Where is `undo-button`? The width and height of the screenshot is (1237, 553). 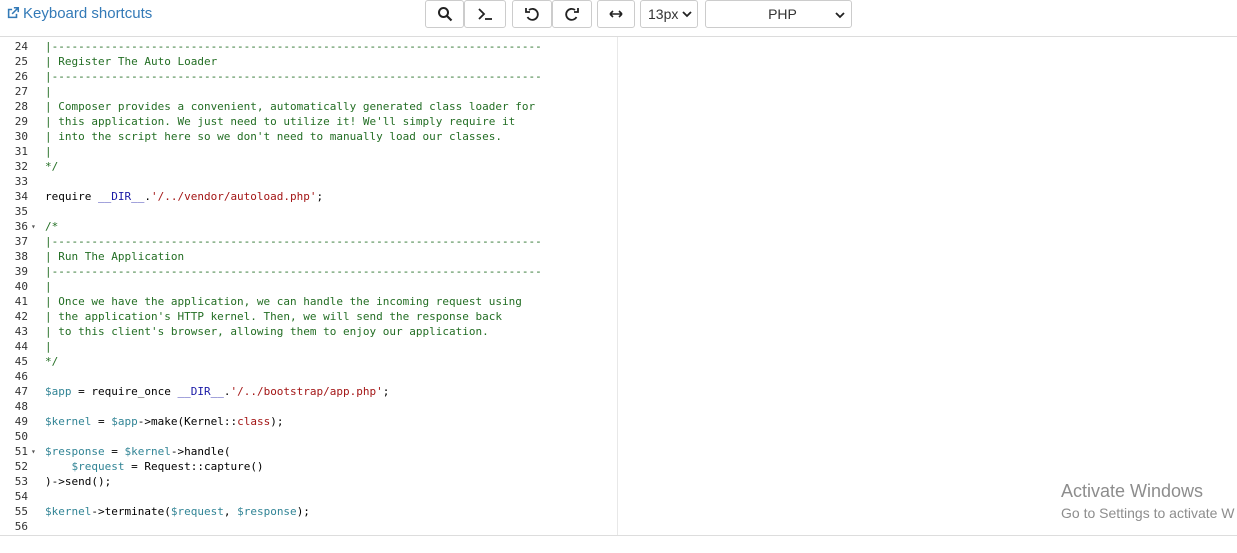 undo-button is located at coordinates (532, 14).